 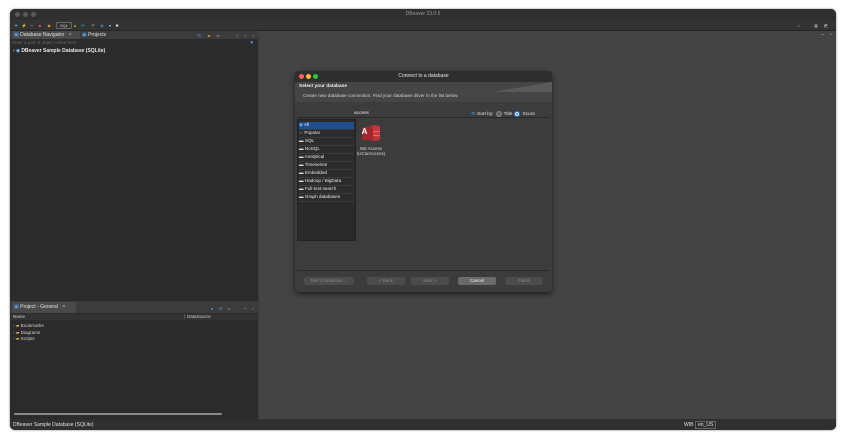 What do you see at coordinates (826, 25) in the screenshot?
I see `open-perspective-icon: ◩` at bounding box center [826, 25].